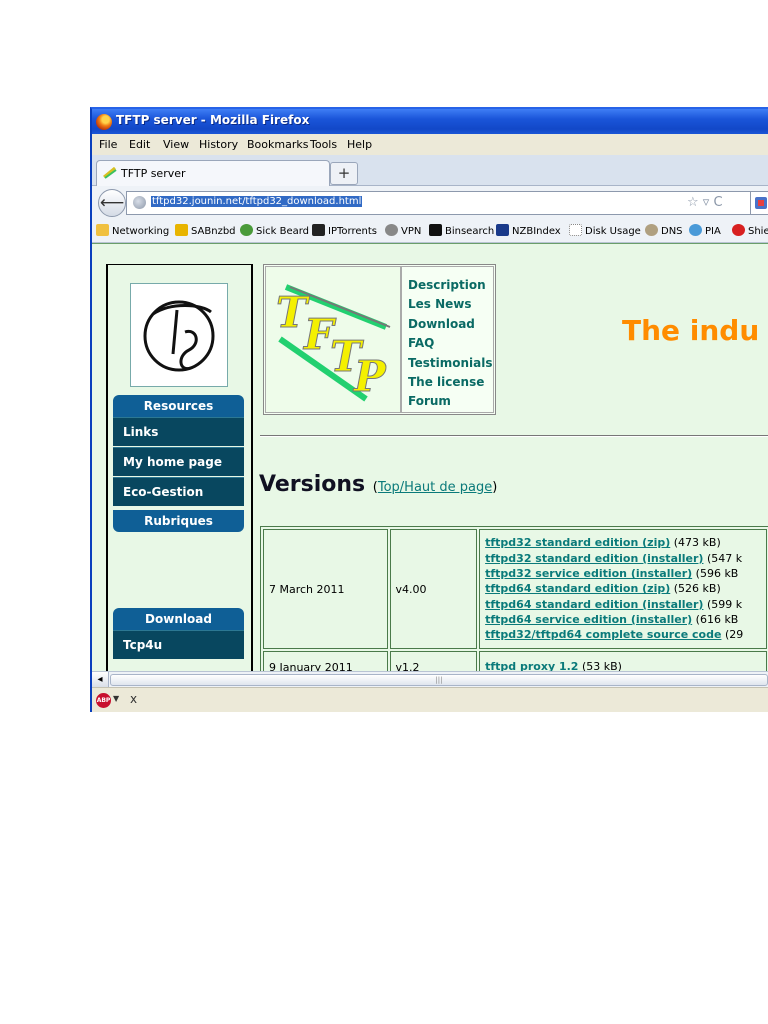 This screenshot has width=768, height=1024. I want to click on title-bar: TFTP server - Mozilla Firefox, so click(430, 121).